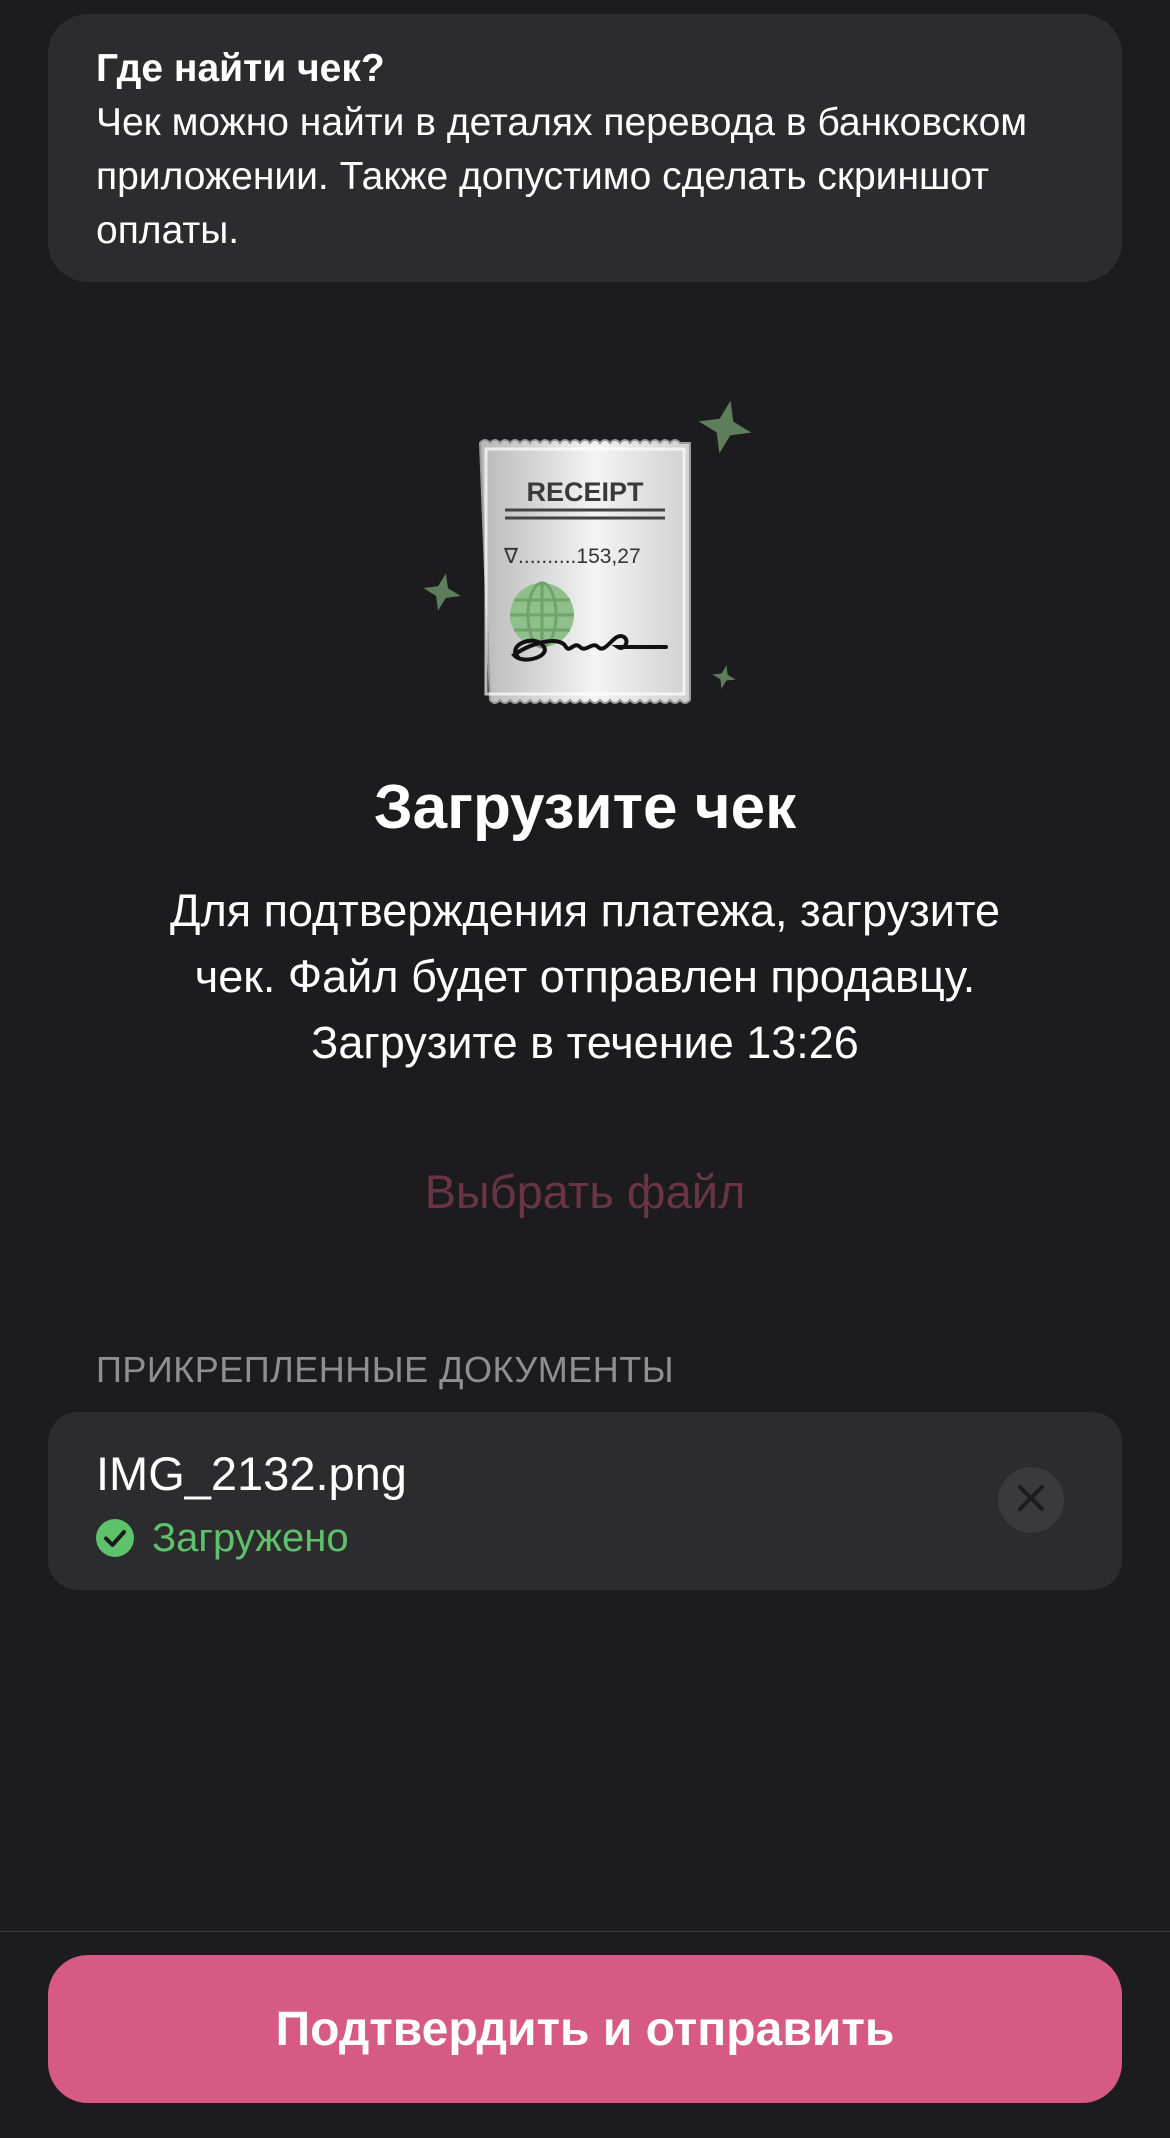 This screenshot has height=2138, width=1170. What do you see at coordinates (240, 68) in the screenshot?
I see `info-title: Где найти чек?` at bounding box center [240, 68].